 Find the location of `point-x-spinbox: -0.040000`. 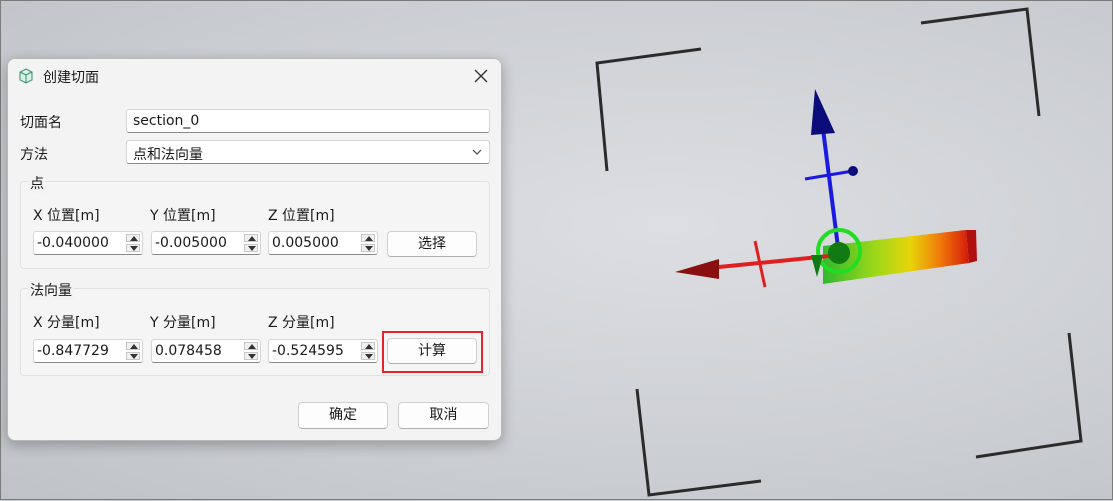

point-x-spinbox: -0.040000 is located at coordinates (88, 243).